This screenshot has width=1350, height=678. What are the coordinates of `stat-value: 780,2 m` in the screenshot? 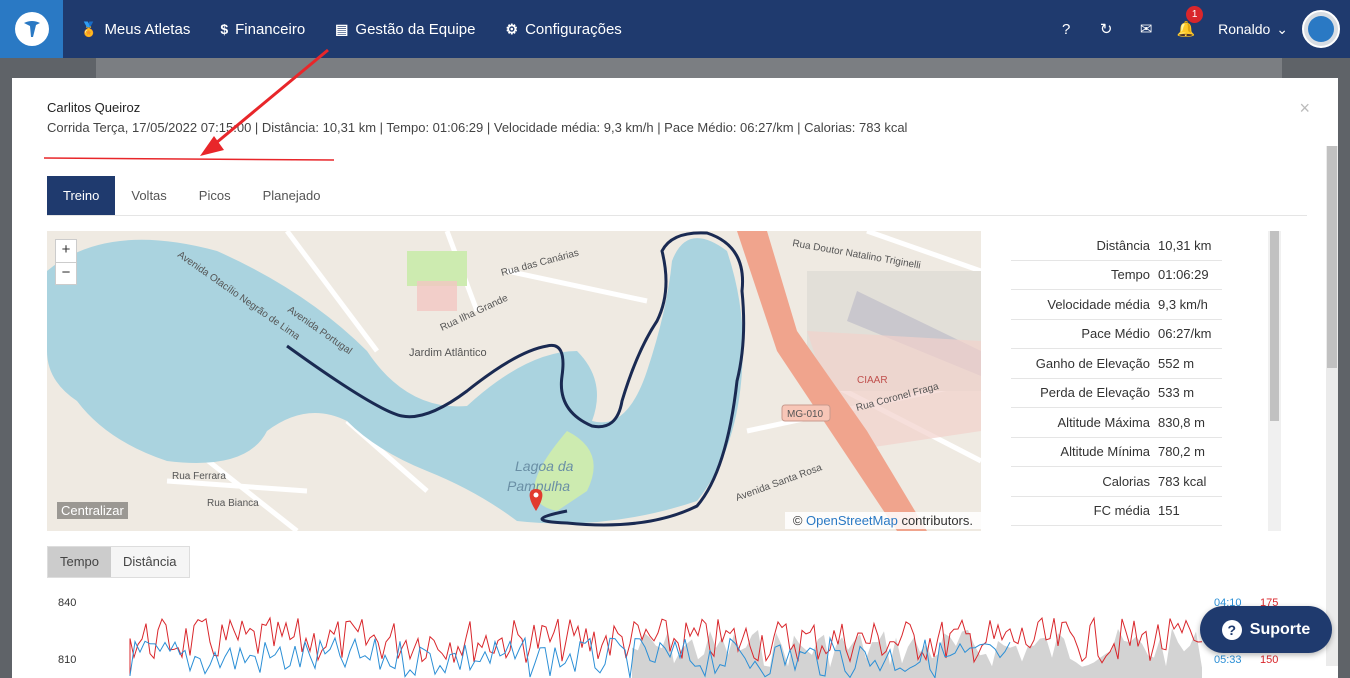 It's located at (1181, 452).